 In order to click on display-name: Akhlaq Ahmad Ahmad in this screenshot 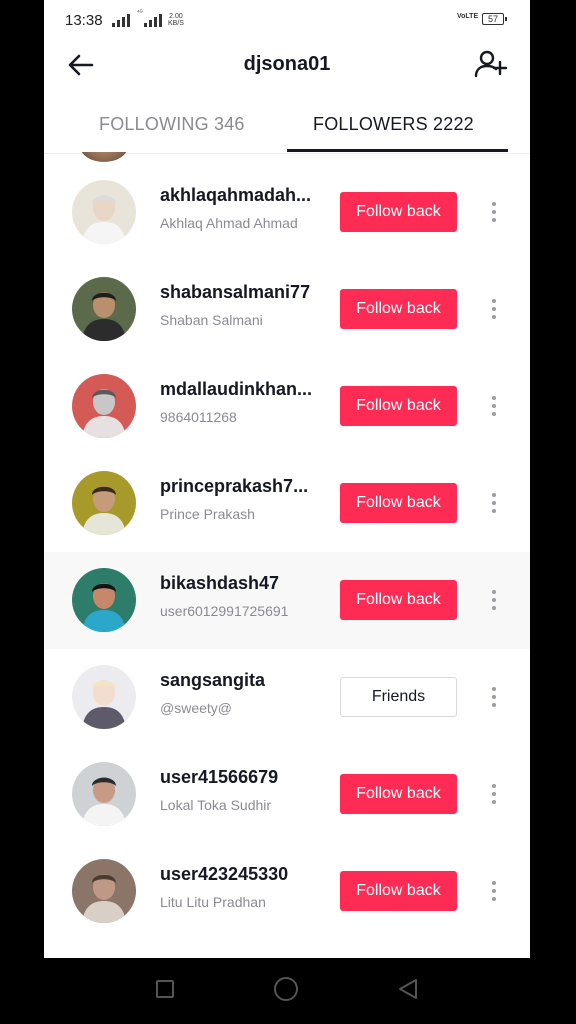, I will do `click(229, 223)`.